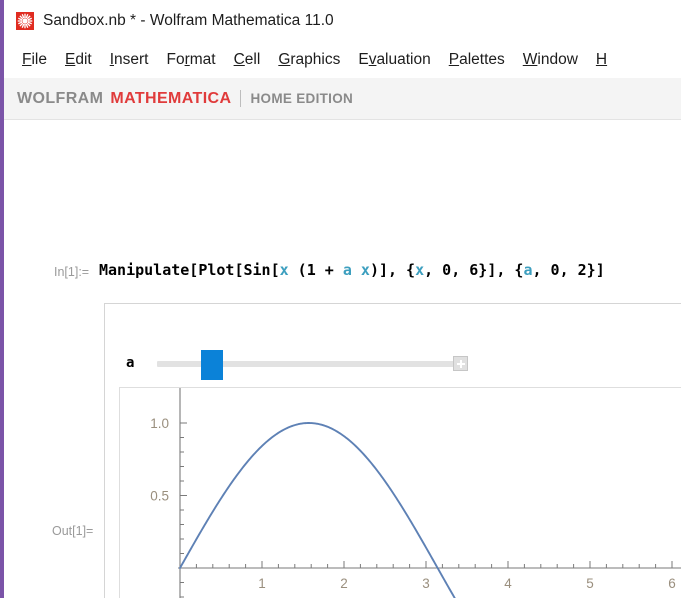  I want to click on plus-icon, so click(460, 363).